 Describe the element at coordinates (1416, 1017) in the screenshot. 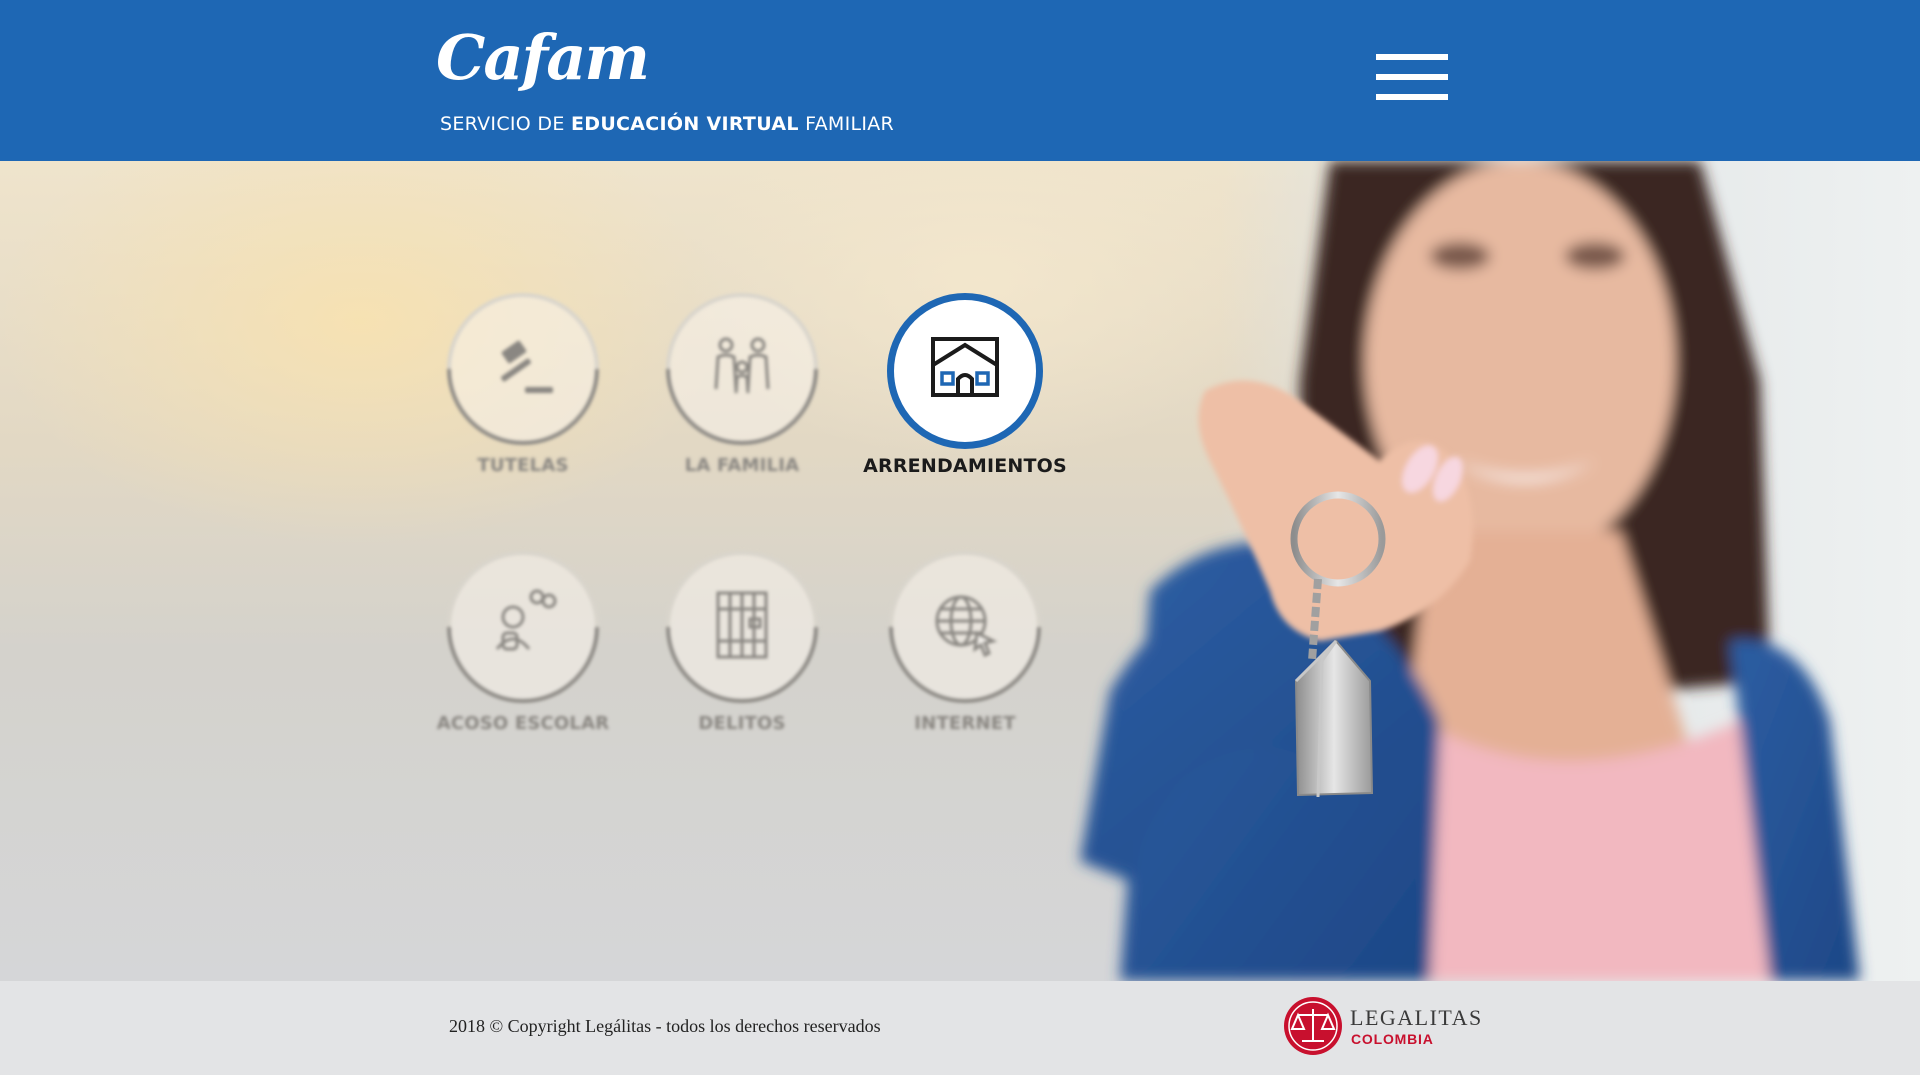

I see `legalitas-name: LEGALITAS` at that location.